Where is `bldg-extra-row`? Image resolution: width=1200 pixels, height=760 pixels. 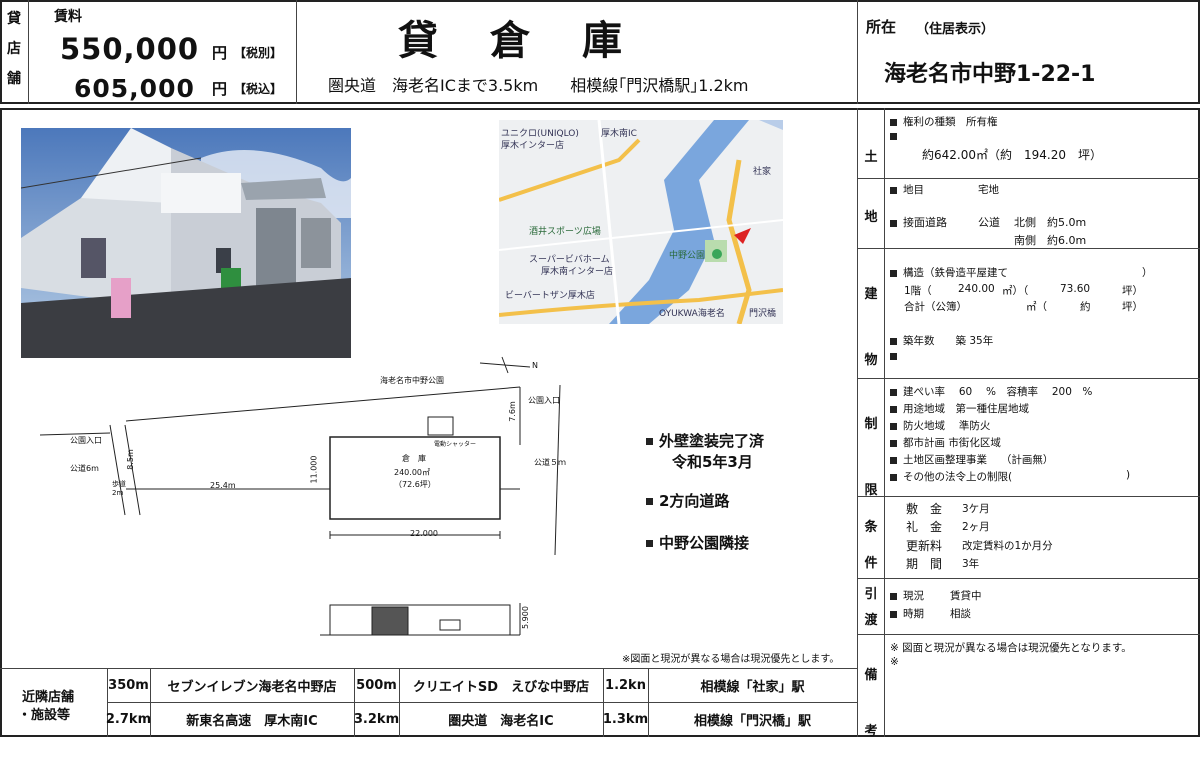
bldg-extra-row is located at coordinates (896, 356).